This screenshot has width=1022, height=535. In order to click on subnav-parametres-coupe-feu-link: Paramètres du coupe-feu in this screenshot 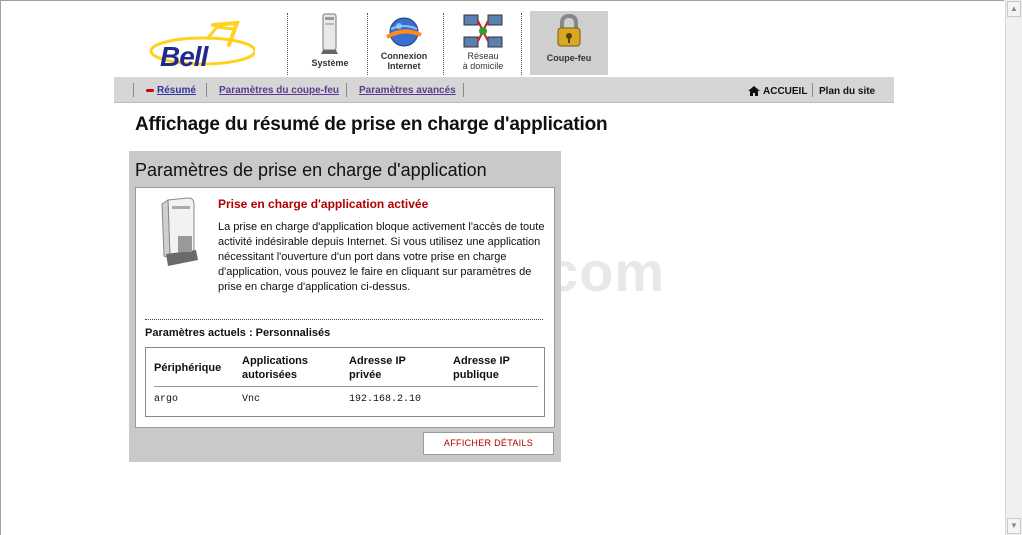, I will do `click(279, 90)`.